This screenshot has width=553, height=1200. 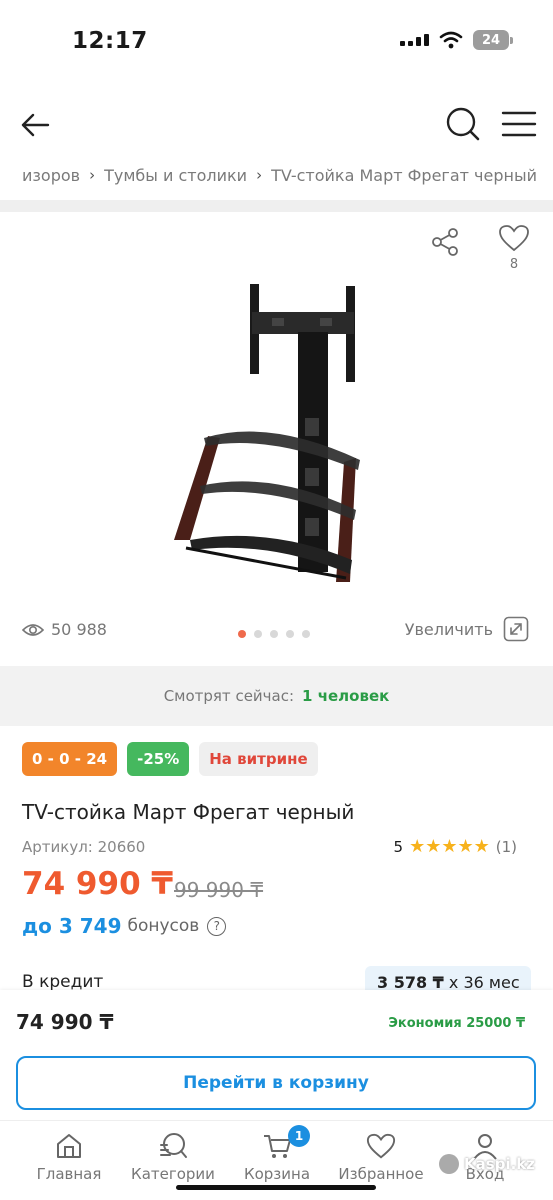 I want to click on product-sku: Артикул: 20660, so click(x=84, y=847).